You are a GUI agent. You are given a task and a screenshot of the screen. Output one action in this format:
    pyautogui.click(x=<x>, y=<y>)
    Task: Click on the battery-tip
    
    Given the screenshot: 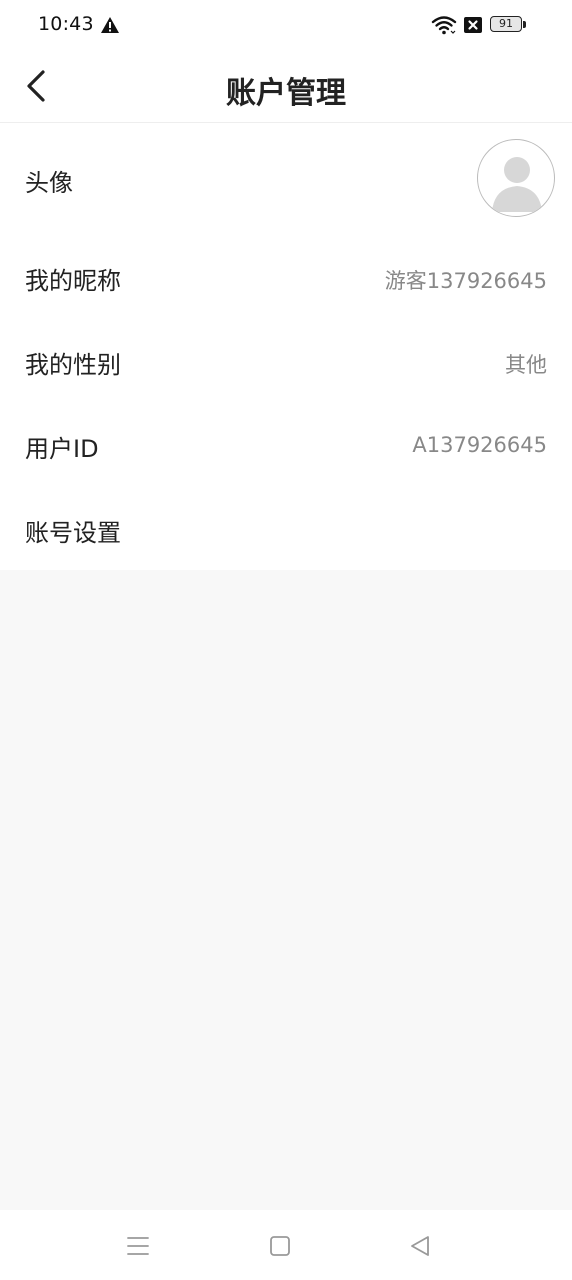 What is the action you would take?
    pyautogui.click(x=524, y=24)
    